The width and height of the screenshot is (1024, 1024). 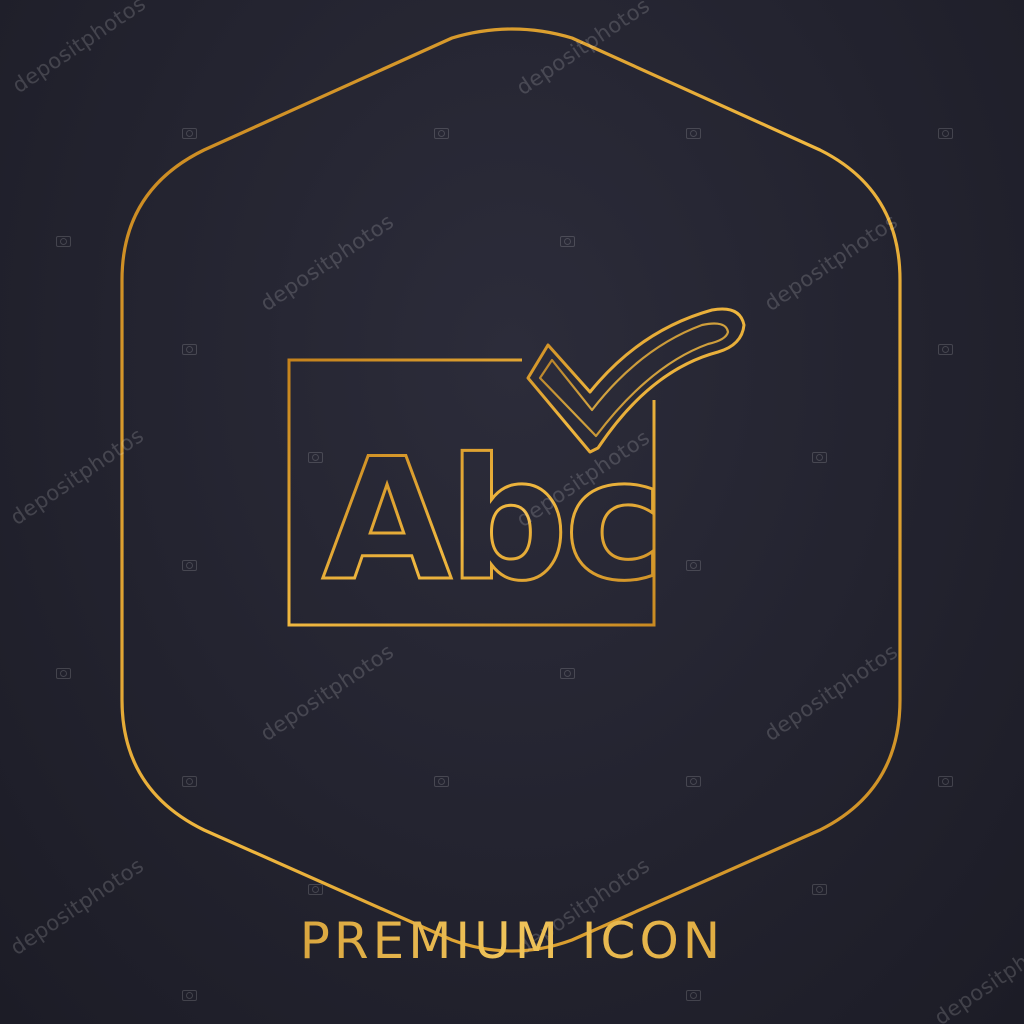 I want to click on abc-letters: Abc, so click(x=491, y=520).